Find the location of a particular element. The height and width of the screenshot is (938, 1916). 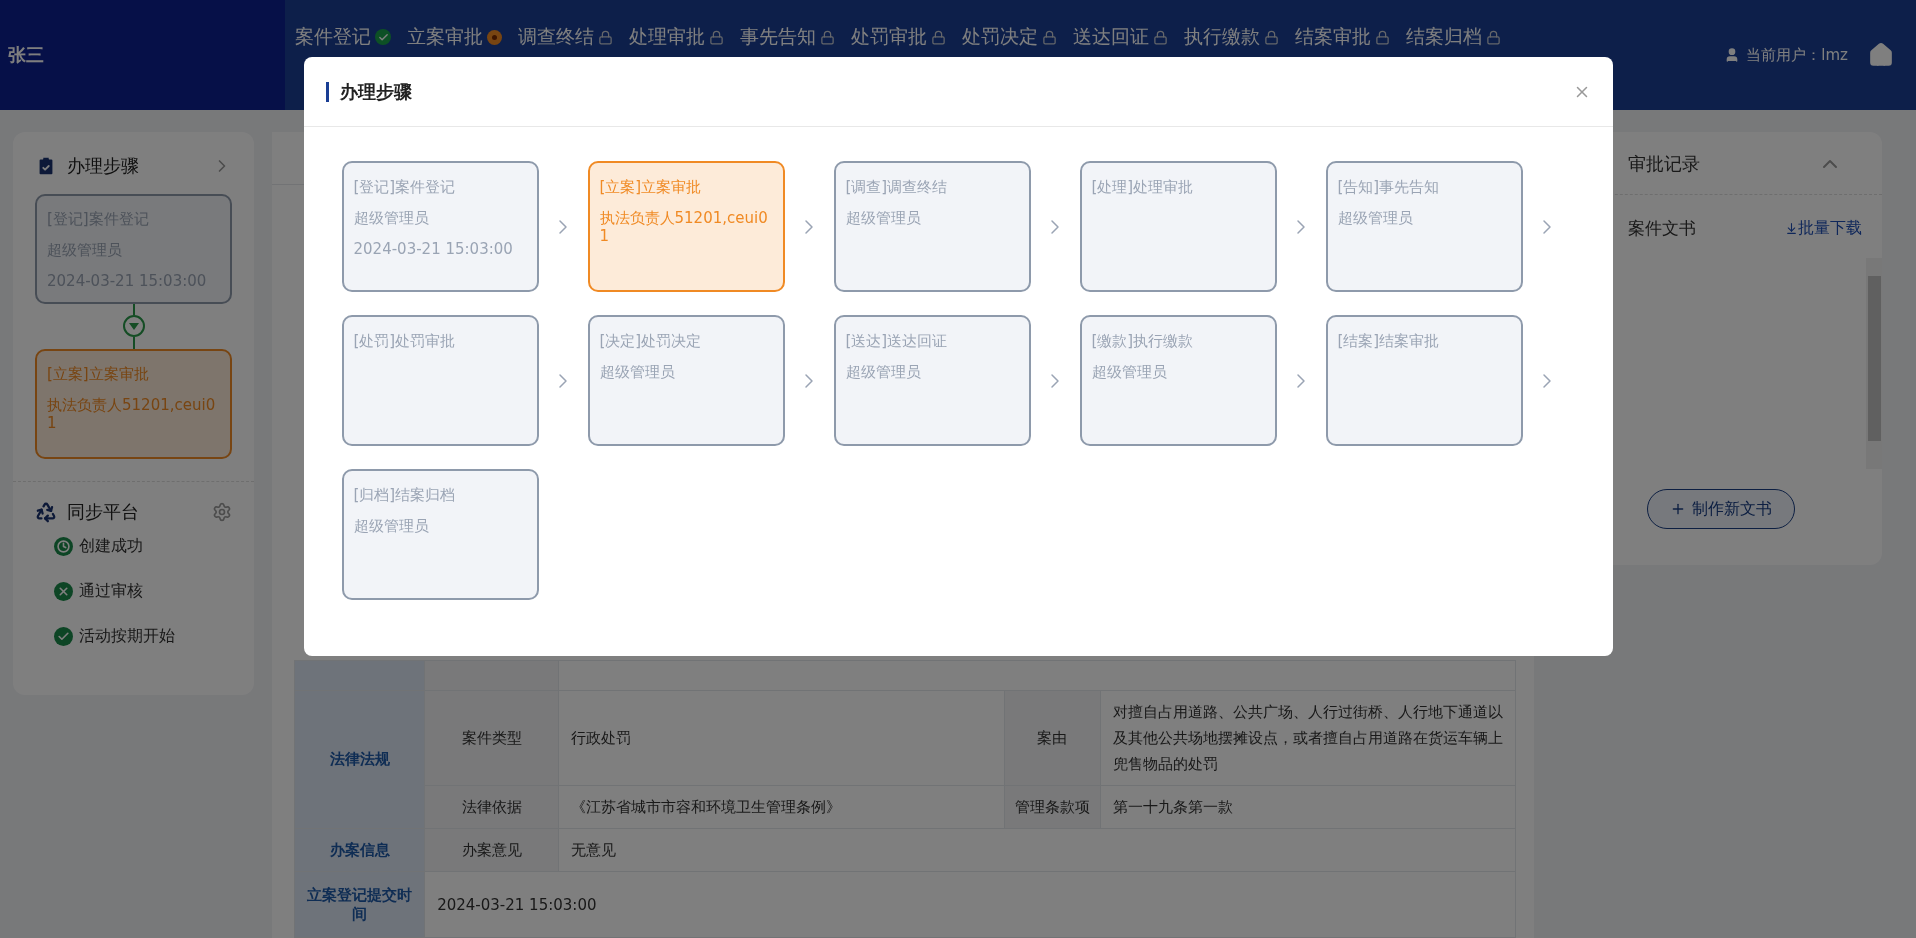

section-heading: 法律法规 is located at coordinates (359, 759).